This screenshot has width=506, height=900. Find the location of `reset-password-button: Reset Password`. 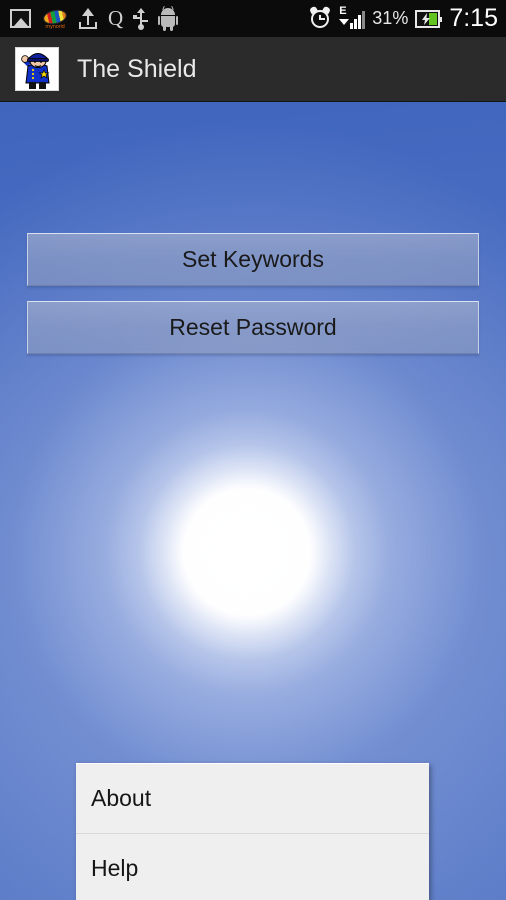

reset-password-button: Reset Password is located at coordinates (253, 327).